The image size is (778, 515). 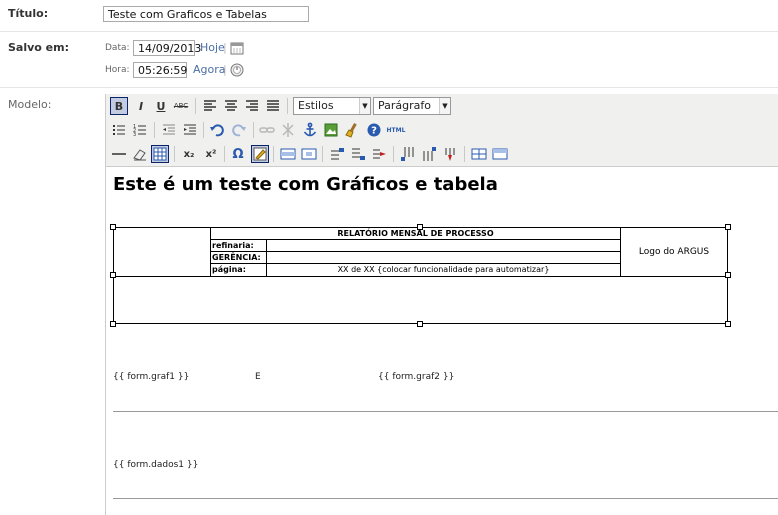 What do you see at coordinates (238, 154) in the screenshot?
I see `special-char-button: Ω` at bounding box center [238, 154].